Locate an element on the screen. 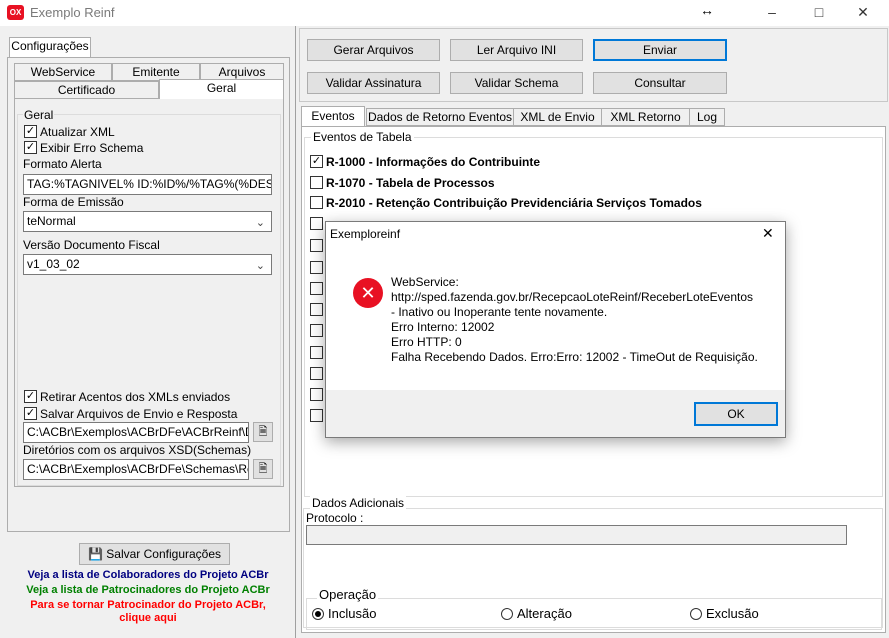 The height and width of the screenshot is (638, 889). tab-label: WebService is located at coordinates (63, 72).